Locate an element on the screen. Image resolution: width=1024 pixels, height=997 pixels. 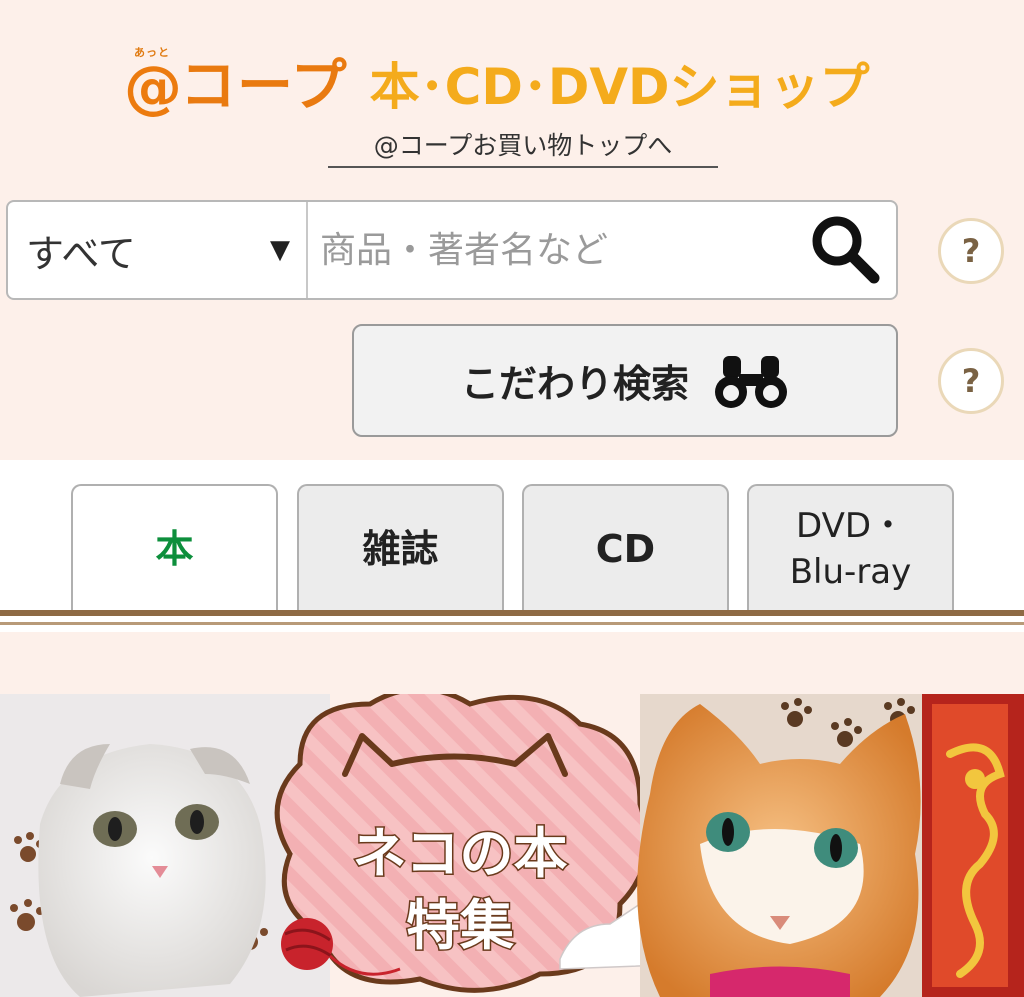
logo-at: @ is located at coordinates (153, 87).